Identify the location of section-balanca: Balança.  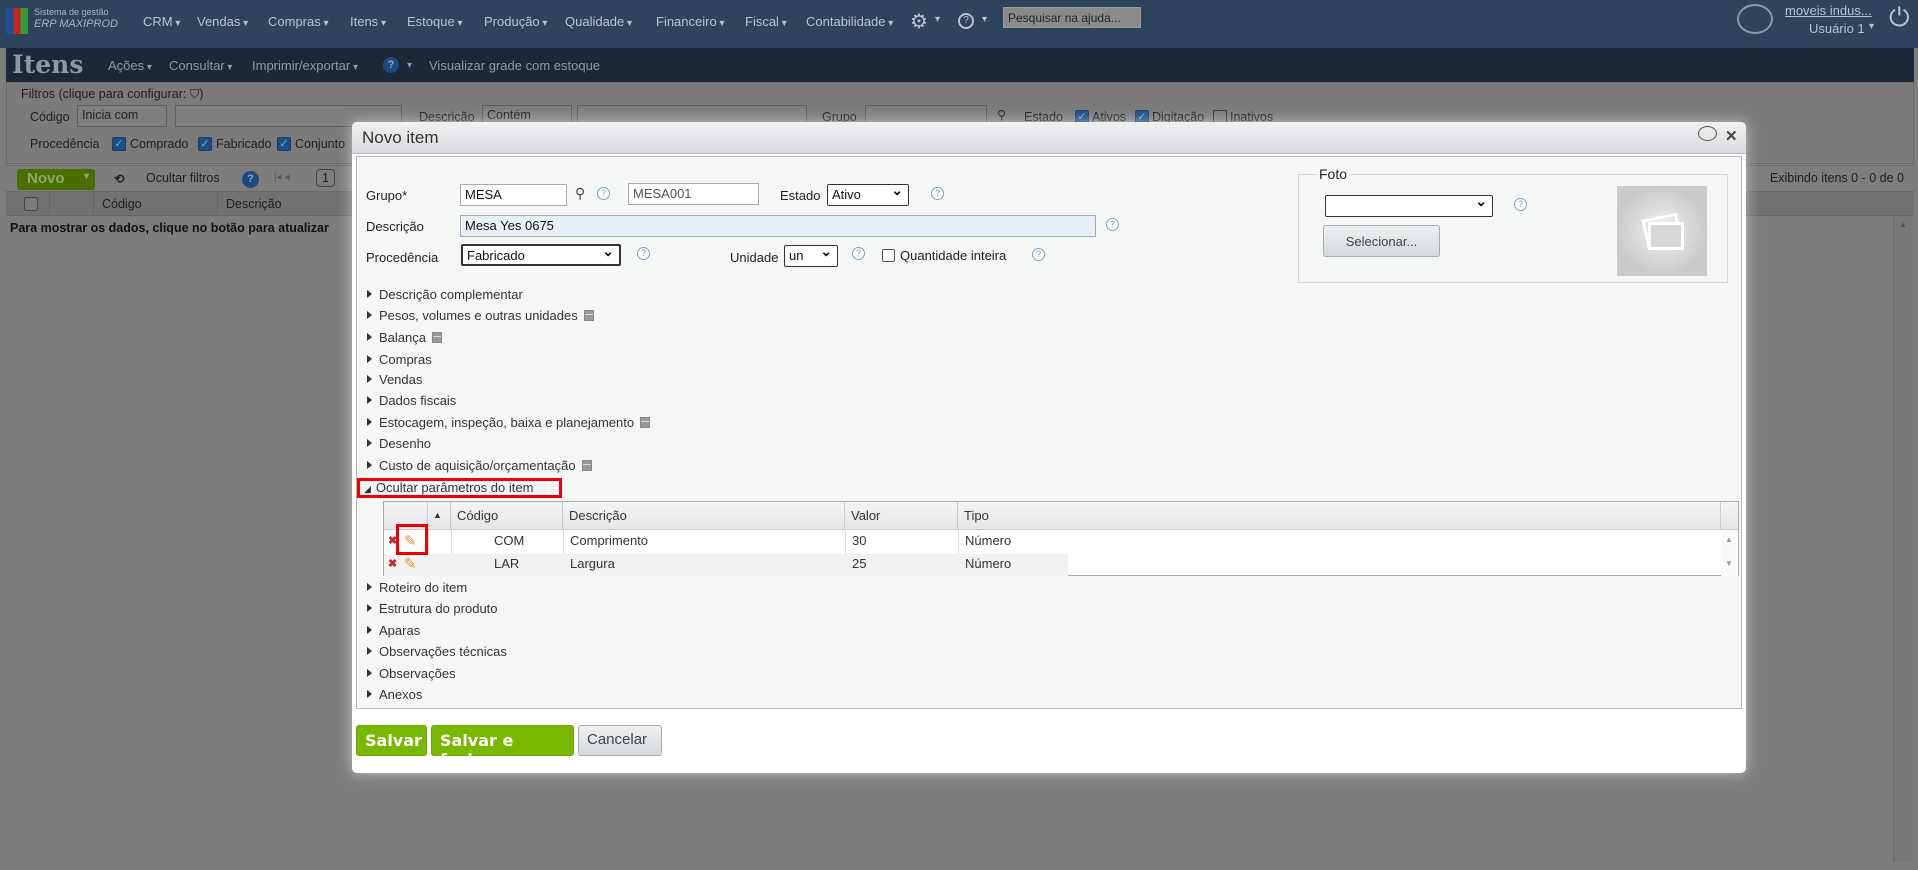
(404, 337).